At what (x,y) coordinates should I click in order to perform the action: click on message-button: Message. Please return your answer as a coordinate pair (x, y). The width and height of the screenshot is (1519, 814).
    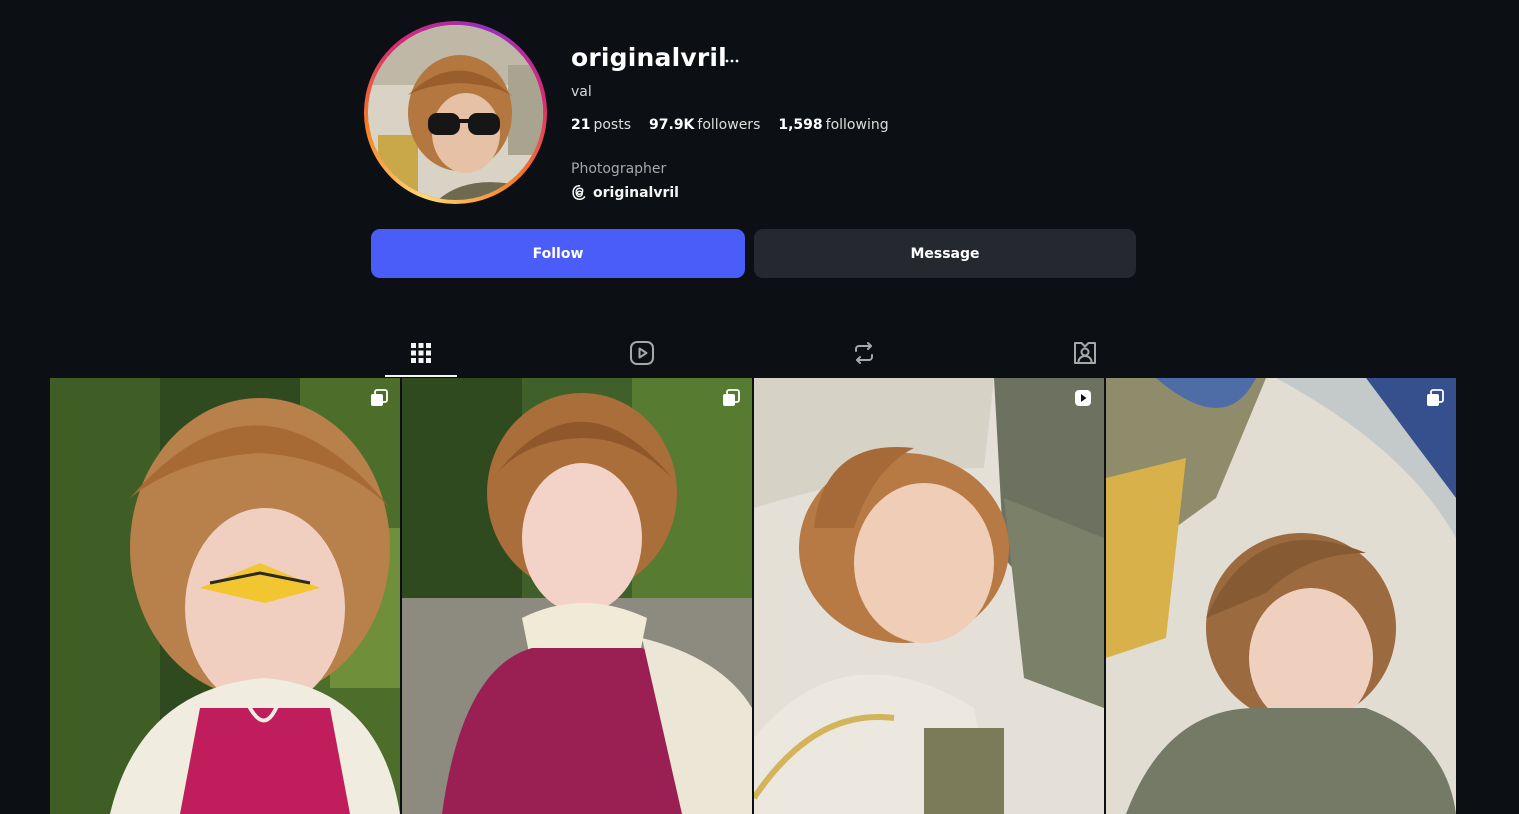
    Looking at the image, I should click on (945, 253).